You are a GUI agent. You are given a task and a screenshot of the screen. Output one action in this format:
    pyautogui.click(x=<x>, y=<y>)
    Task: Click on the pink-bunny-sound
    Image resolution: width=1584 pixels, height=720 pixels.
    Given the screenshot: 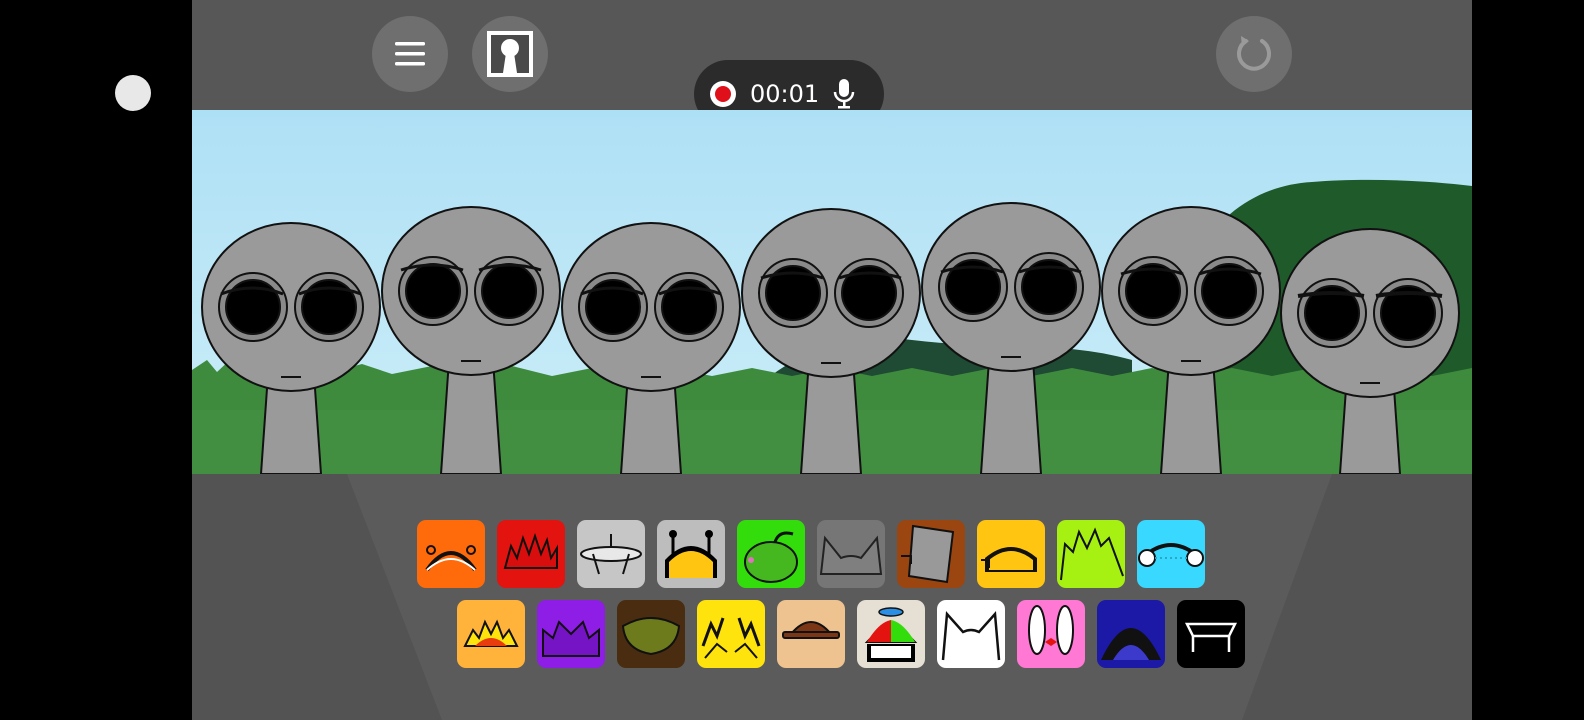 What is the action you would take?
    pyautogui.click(x=1051, y=634)
    